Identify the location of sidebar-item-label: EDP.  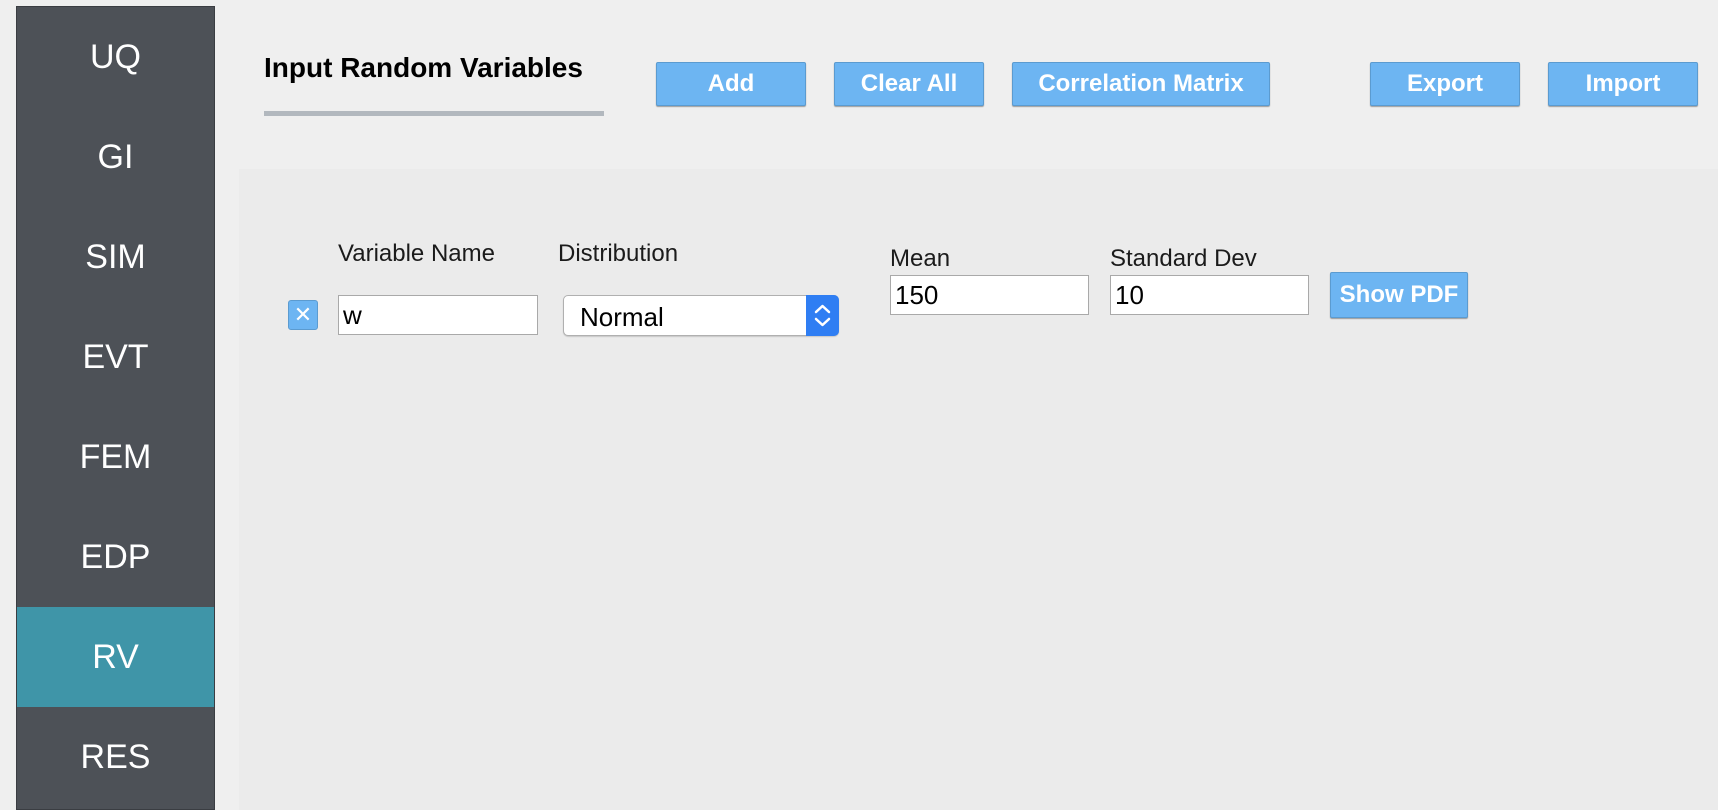
(115, 556).